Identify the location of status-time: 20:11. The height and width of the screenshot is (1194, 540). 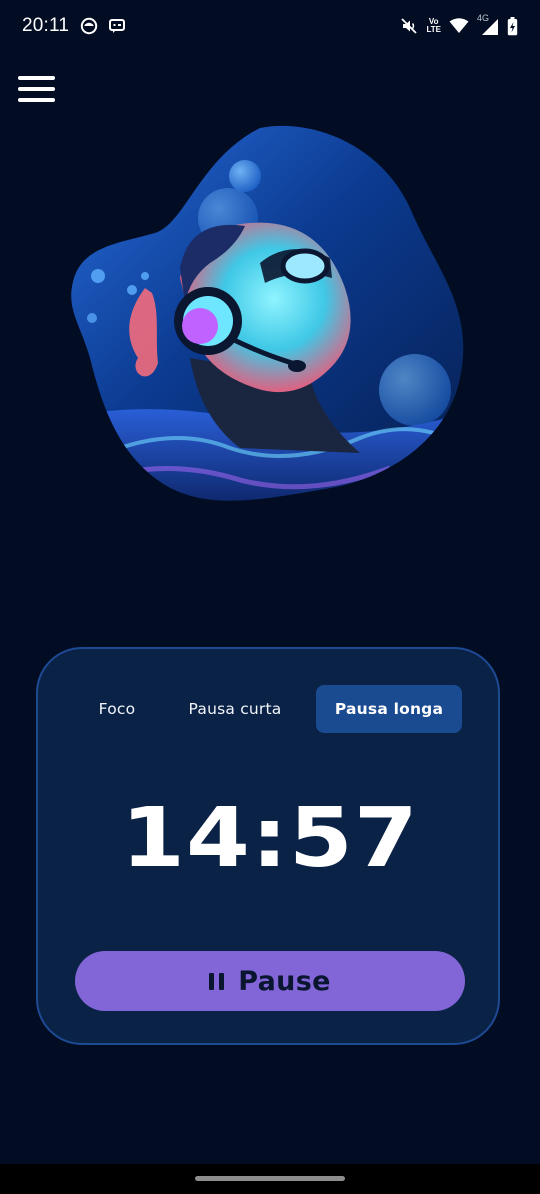
(46, 25).